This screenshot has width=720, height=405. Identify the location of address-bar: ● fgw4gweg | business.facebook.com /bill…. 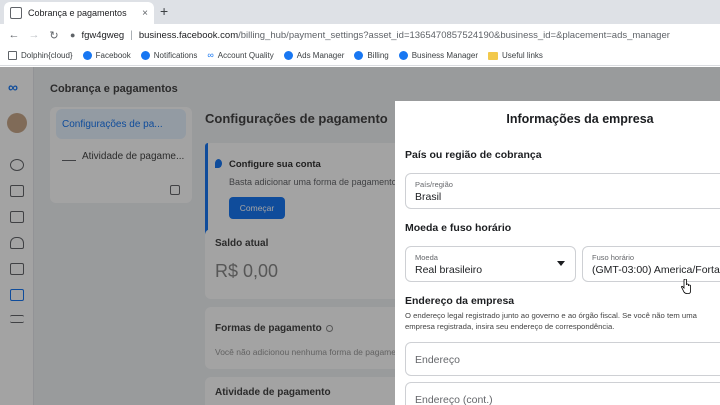
(370, 35).